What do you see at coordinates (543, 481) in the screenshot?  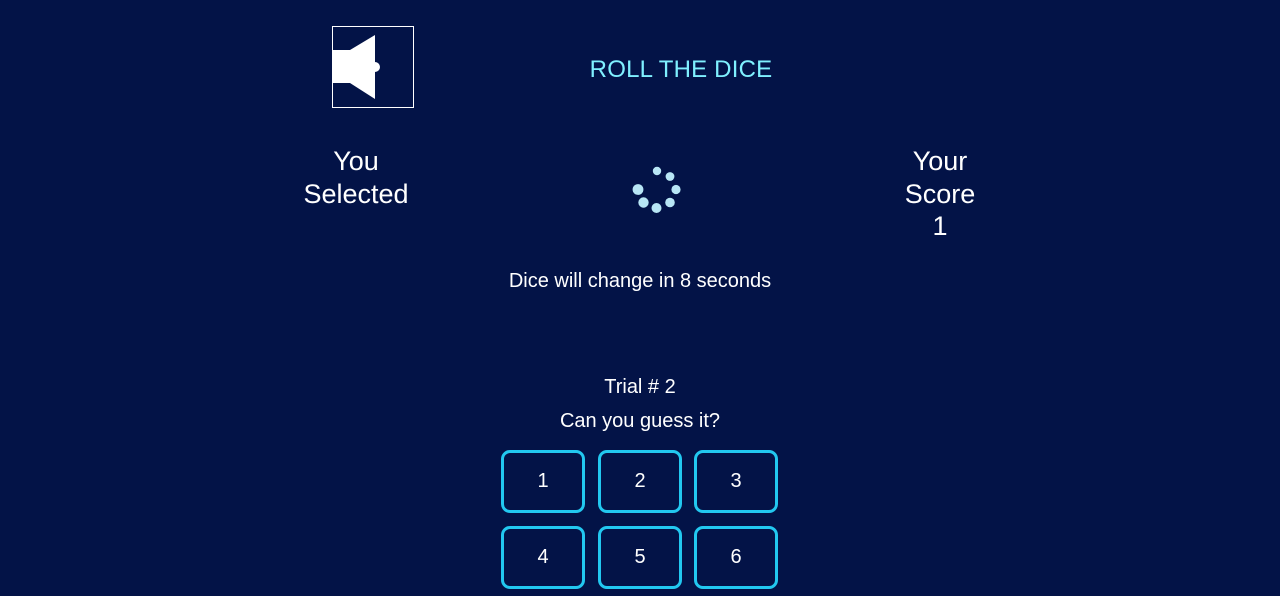 I see `guess-button-1: 1` at bounding box center [543, 481].